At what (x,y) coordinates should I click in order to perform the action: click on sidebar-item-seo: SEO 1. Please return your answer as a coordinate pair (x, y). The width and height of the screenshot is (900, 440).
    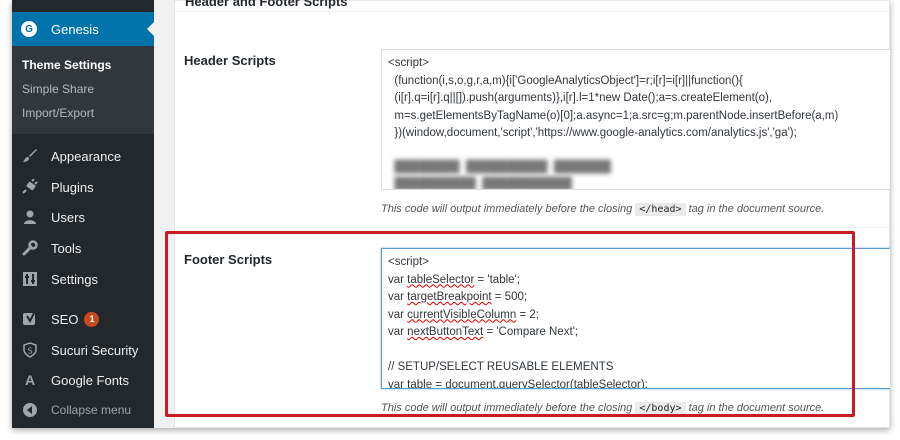
    Looking at the image, I should click on (83, 319).